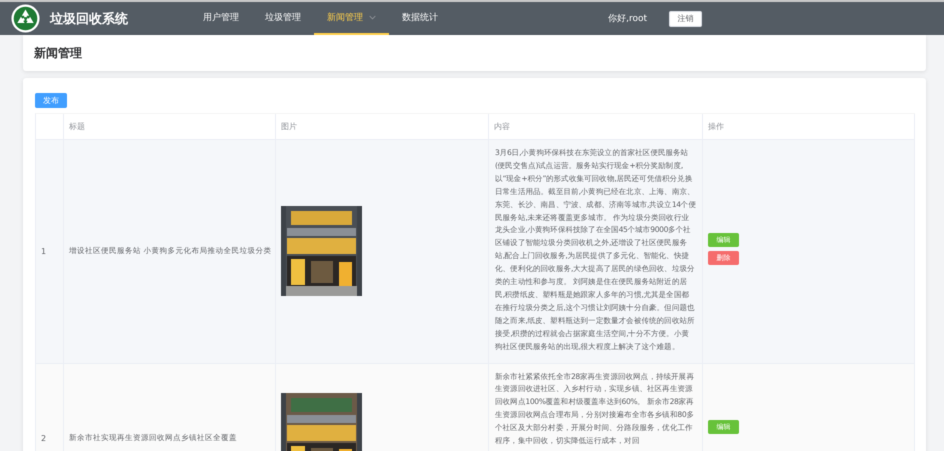 This screenshot has height=451, width=944. I want to click on row-index: 1, so click(43, 251).